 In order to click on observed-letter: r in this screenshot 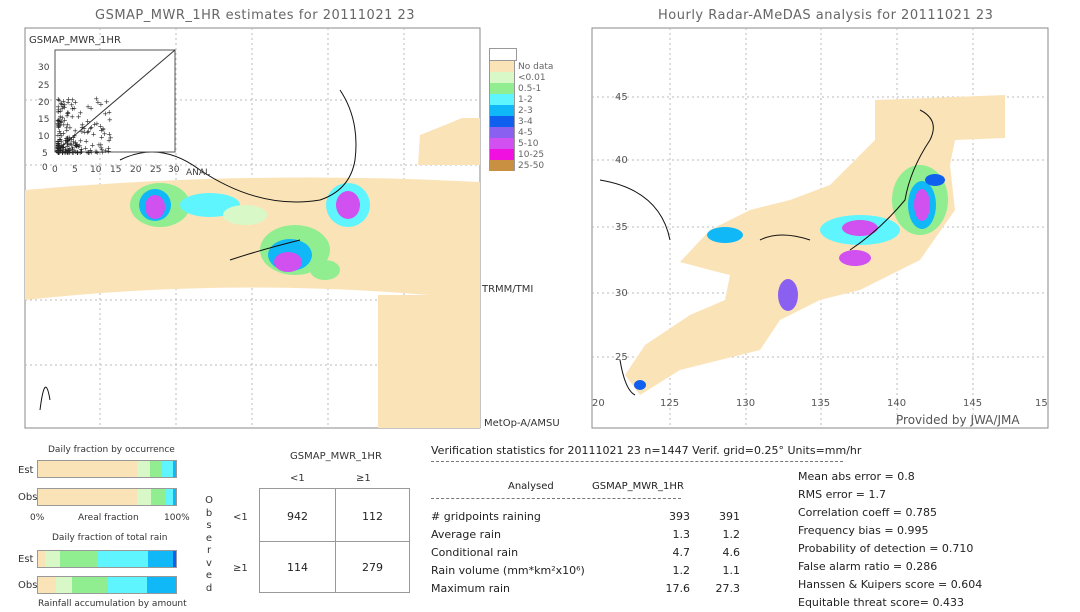, I will do `click(209, 550)`.